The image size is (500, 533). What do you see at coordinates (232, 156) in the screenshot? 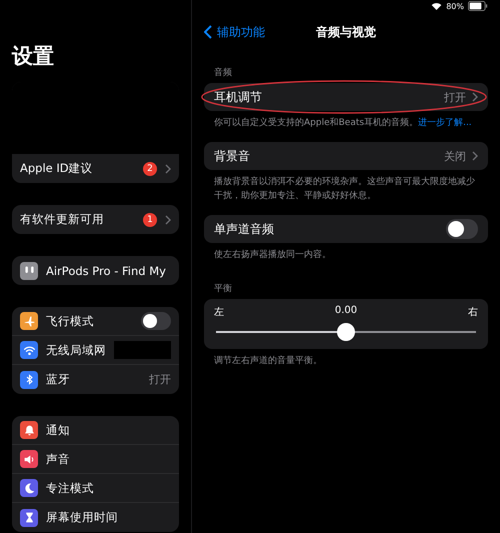
I see `row-label: 背景音` at bounding box center [232, 156].